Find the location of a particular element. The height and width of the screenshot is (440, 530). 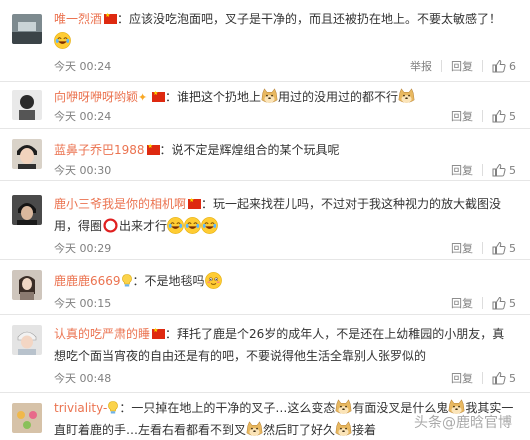

comment-body: ：玩一起来找茬儿吗，不过对于我这种视力的放大截图没 is located at coordinates (351, 204).